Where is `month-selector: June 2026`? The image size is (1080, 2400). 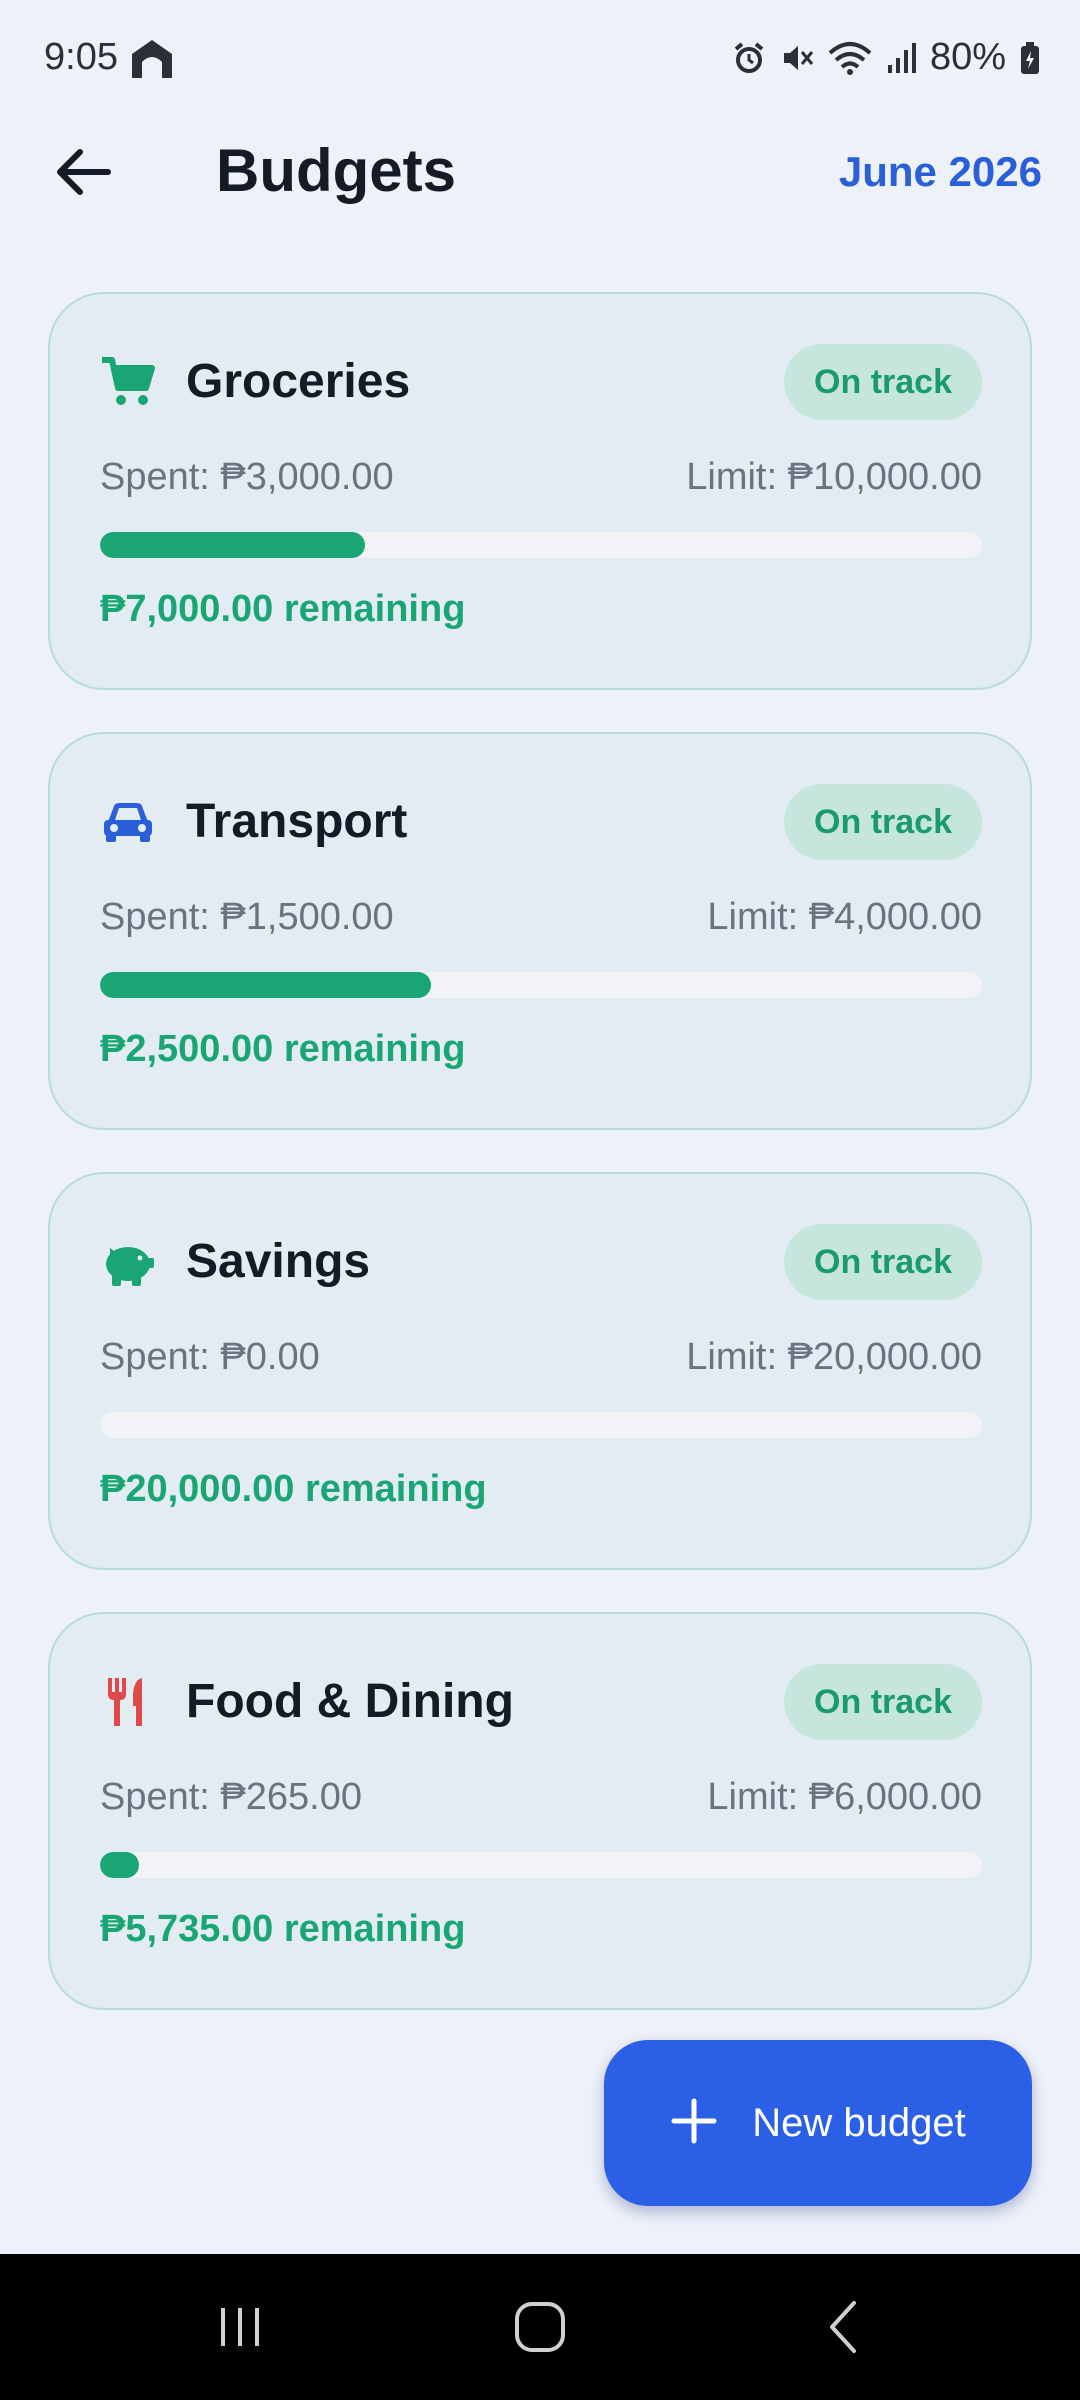
month-selector: June 2026 is located at coordinates (940, 172).